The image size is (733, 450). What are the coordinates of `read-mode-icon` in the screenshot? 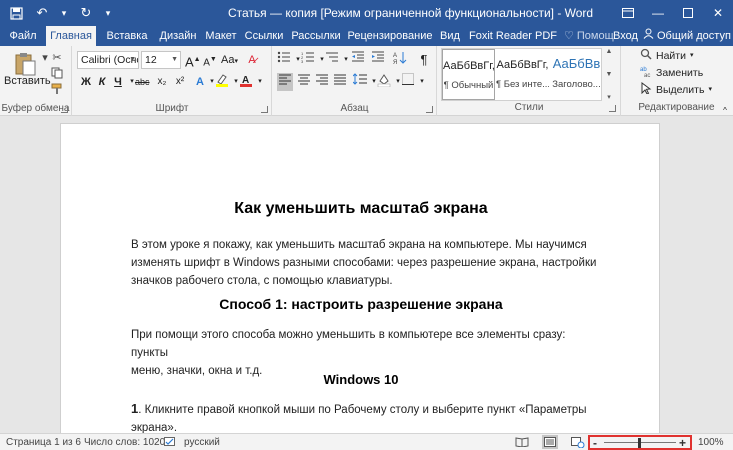 It's located at (522, 442).